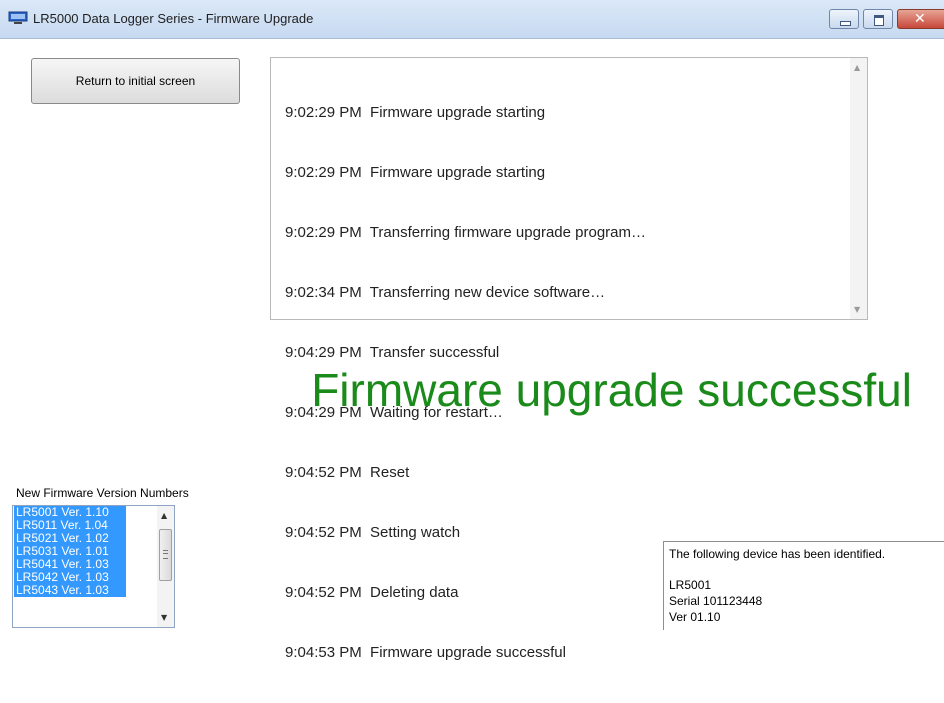 Image resolution: width=944 pixels, height=703 pixels. I want to click on minimize-icon, so click(845, 23).